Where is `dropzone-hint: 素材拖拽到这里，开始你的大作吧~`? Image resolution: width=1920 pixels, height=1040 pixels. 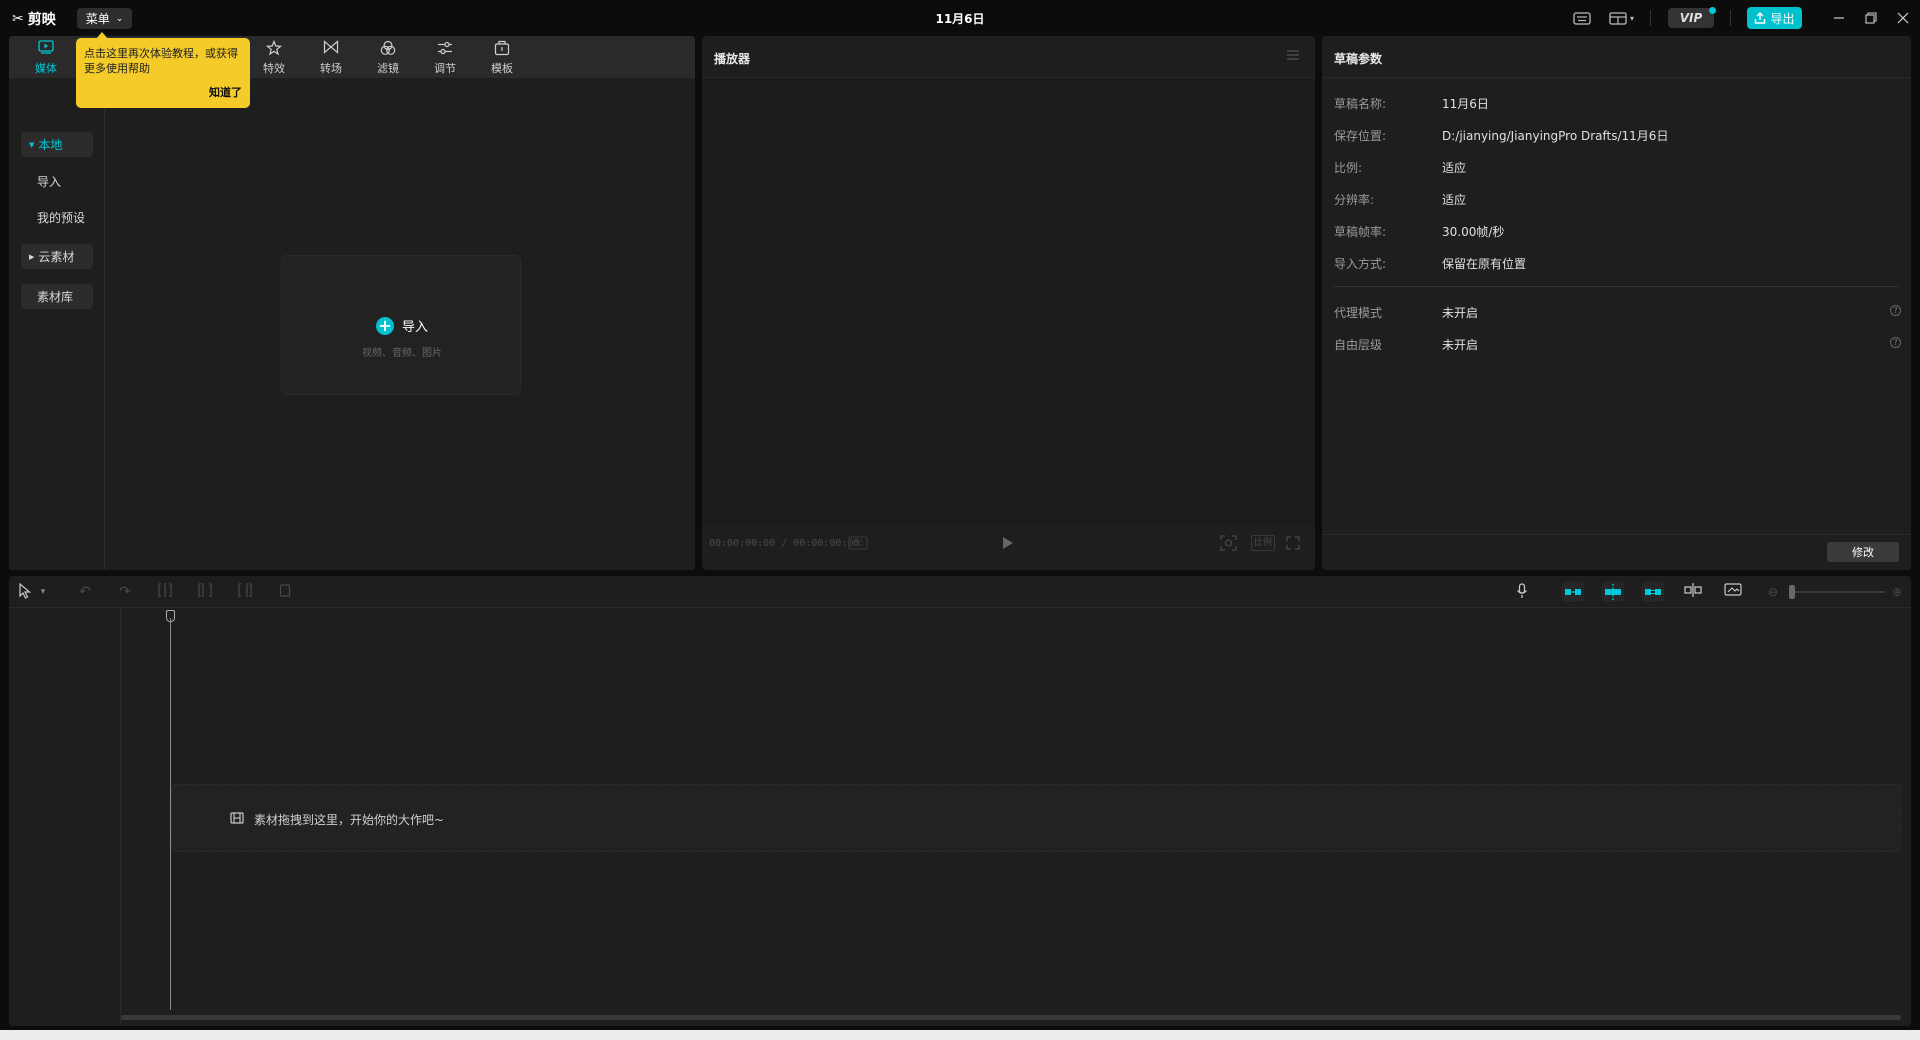
dropzone-hint: 素材拖拽到这里，开始你的大作吧~ is located at coordinates (337, 819).